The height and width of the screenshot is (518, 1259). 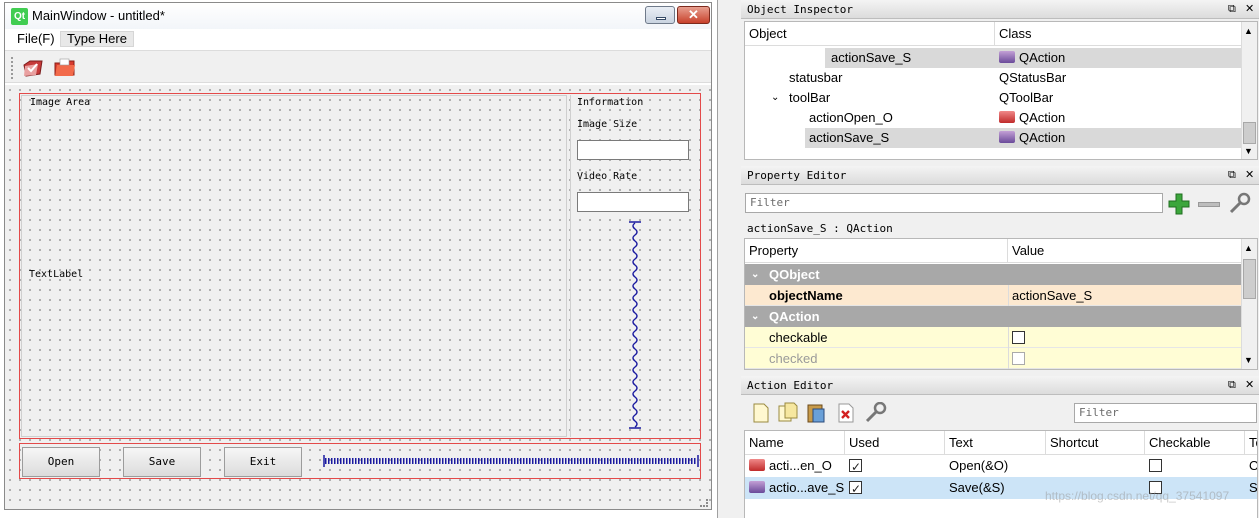 What do you see at coordinates (12, 68) in the screenshot?
I see `toolbar-grip-handle` at bounding box center [12, 68].